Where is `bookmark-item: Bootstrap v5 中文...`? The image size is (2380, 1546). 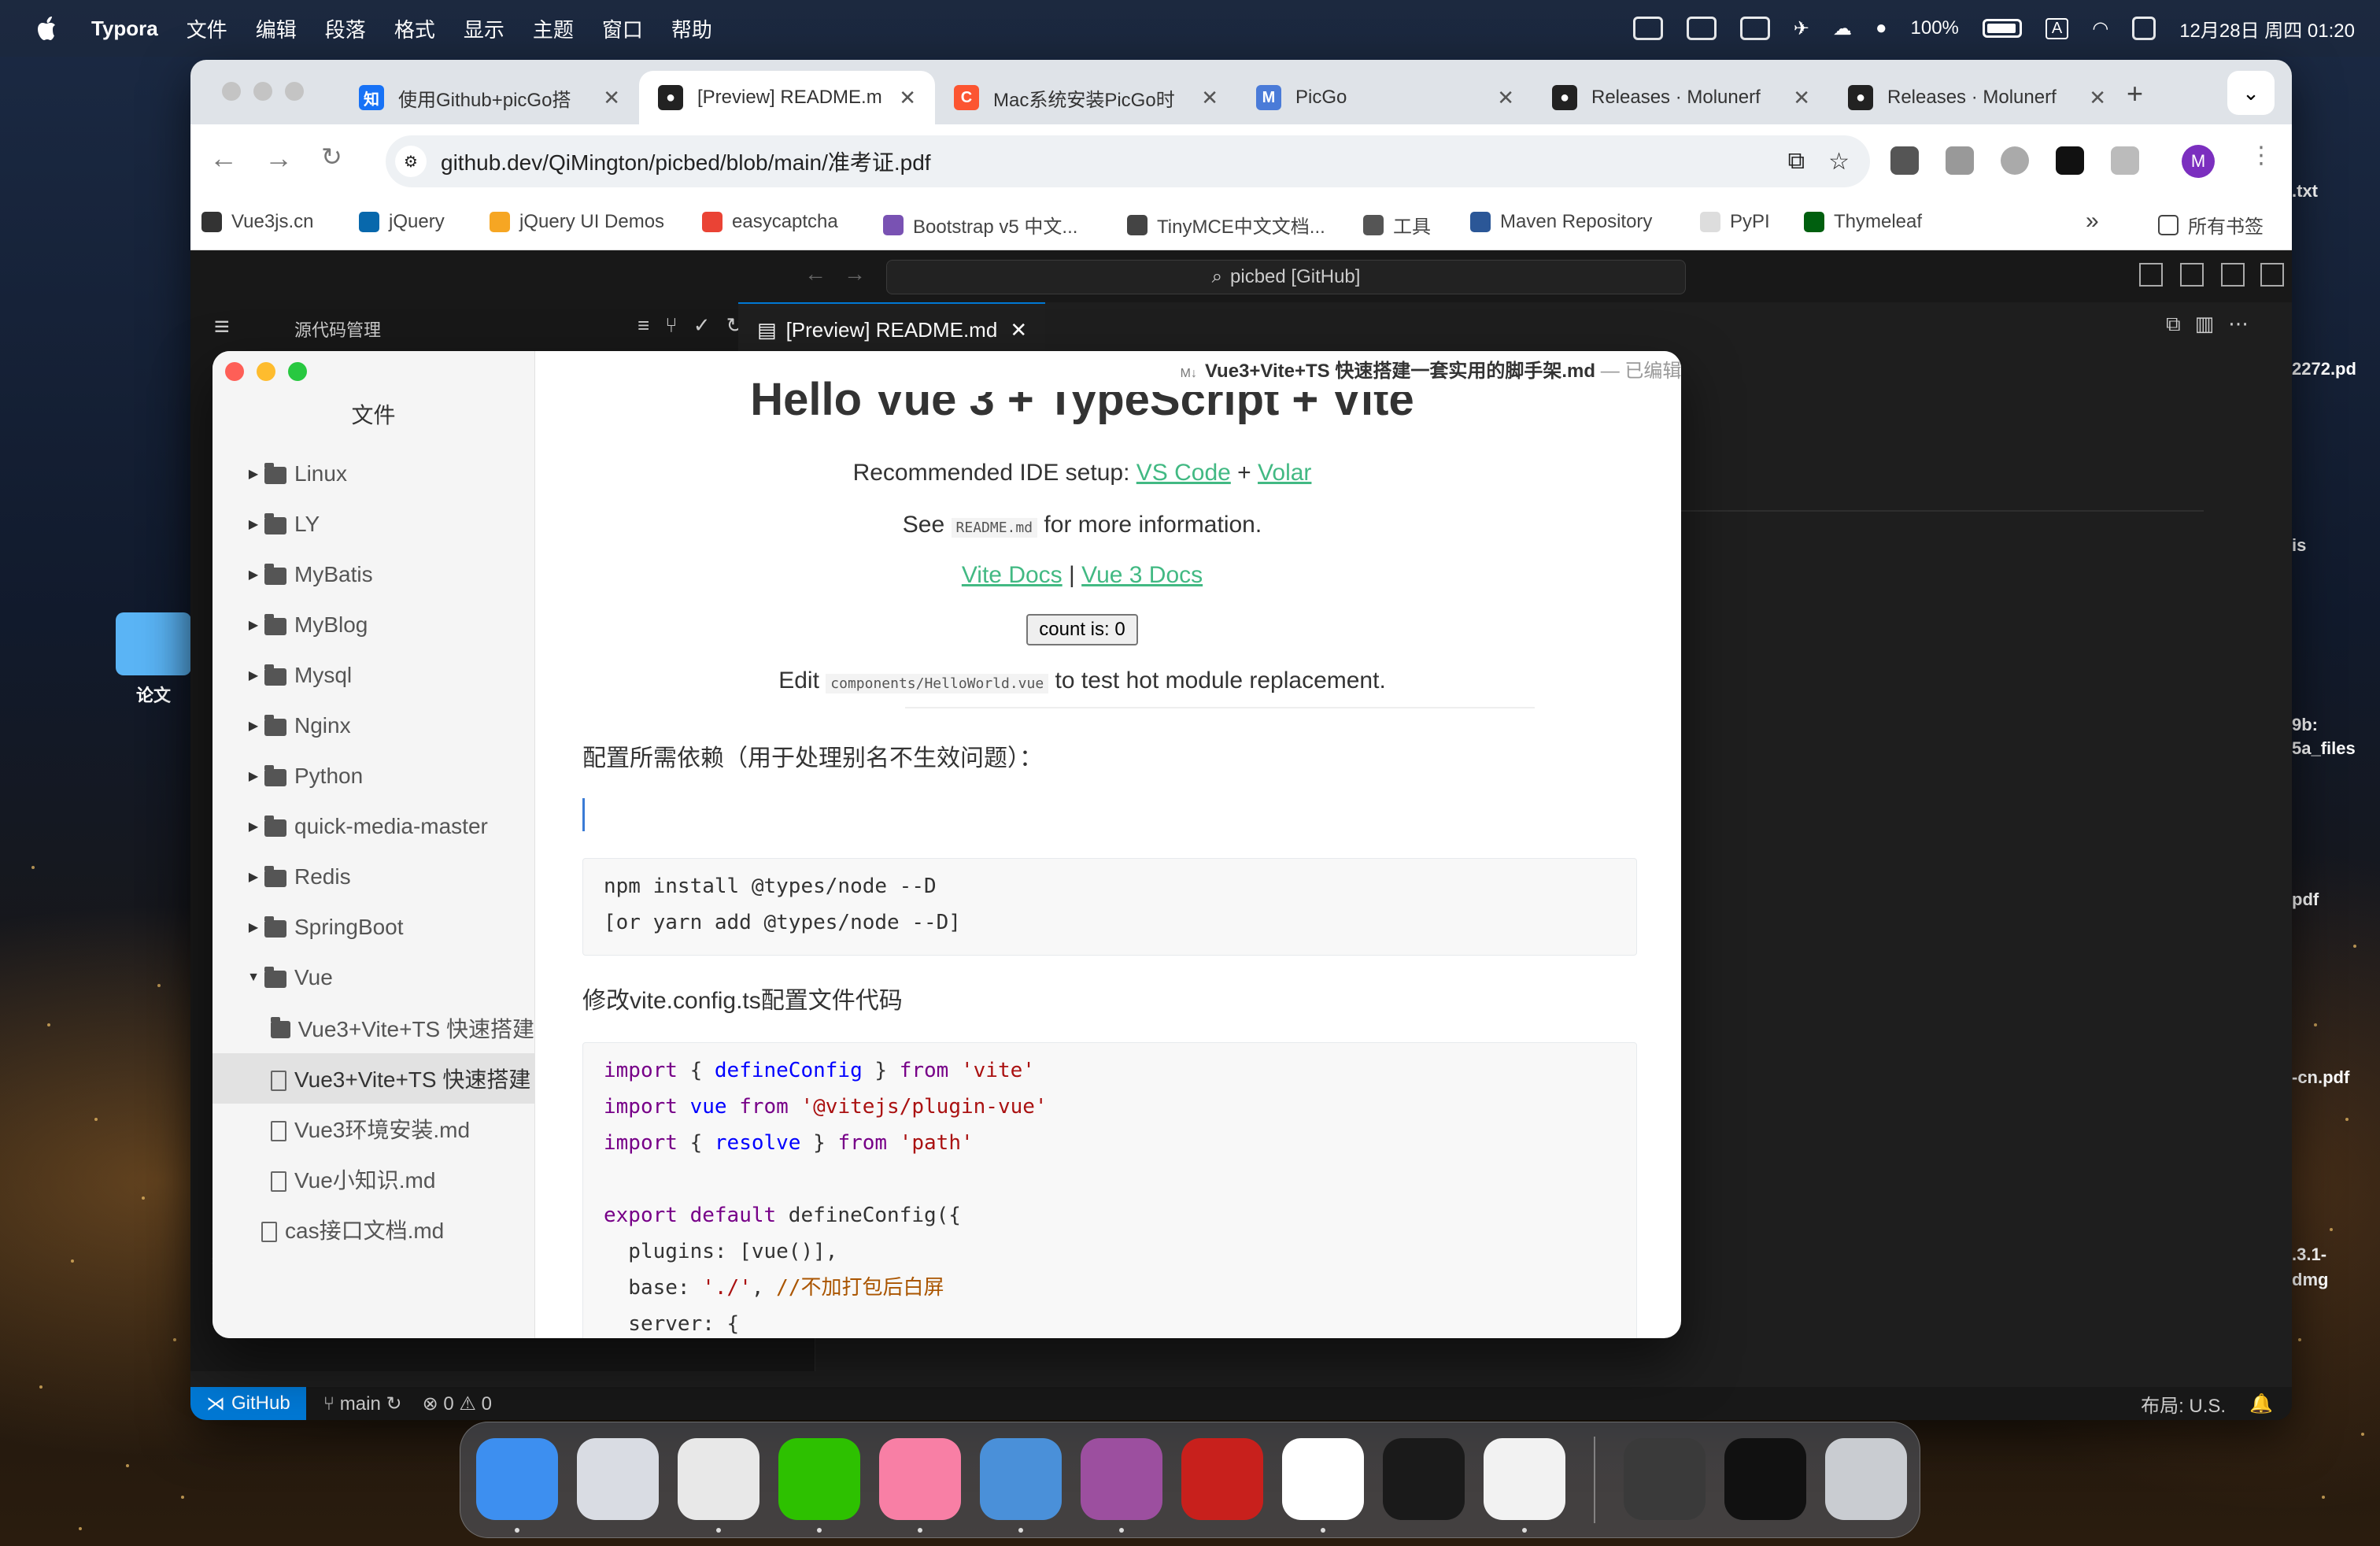
bookmark-item: Bootstrap v5 中文... is located at coordinates (980, 225).